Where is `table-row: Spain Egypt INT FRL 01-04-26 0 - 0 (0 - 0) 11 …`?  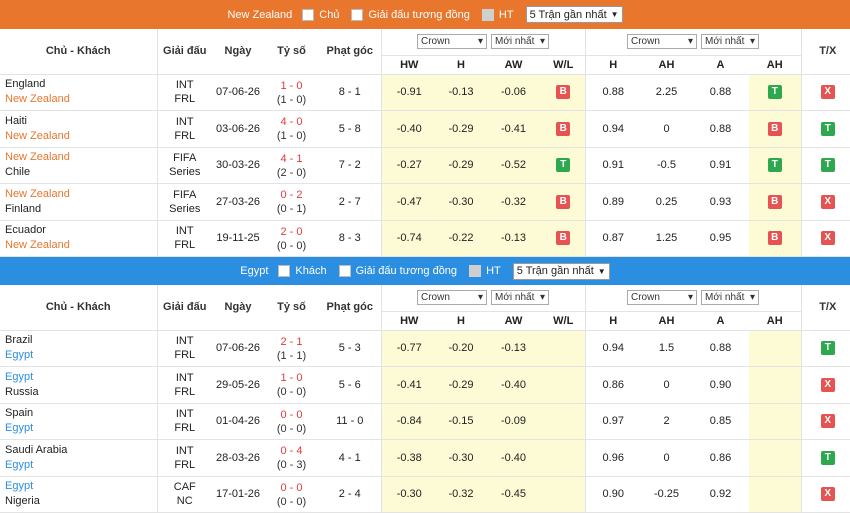
table-row: Spain Egypt INT FRL 01-04-26 0 - 0 (0 - 0) 11 … is located at coordinates (425, 421).